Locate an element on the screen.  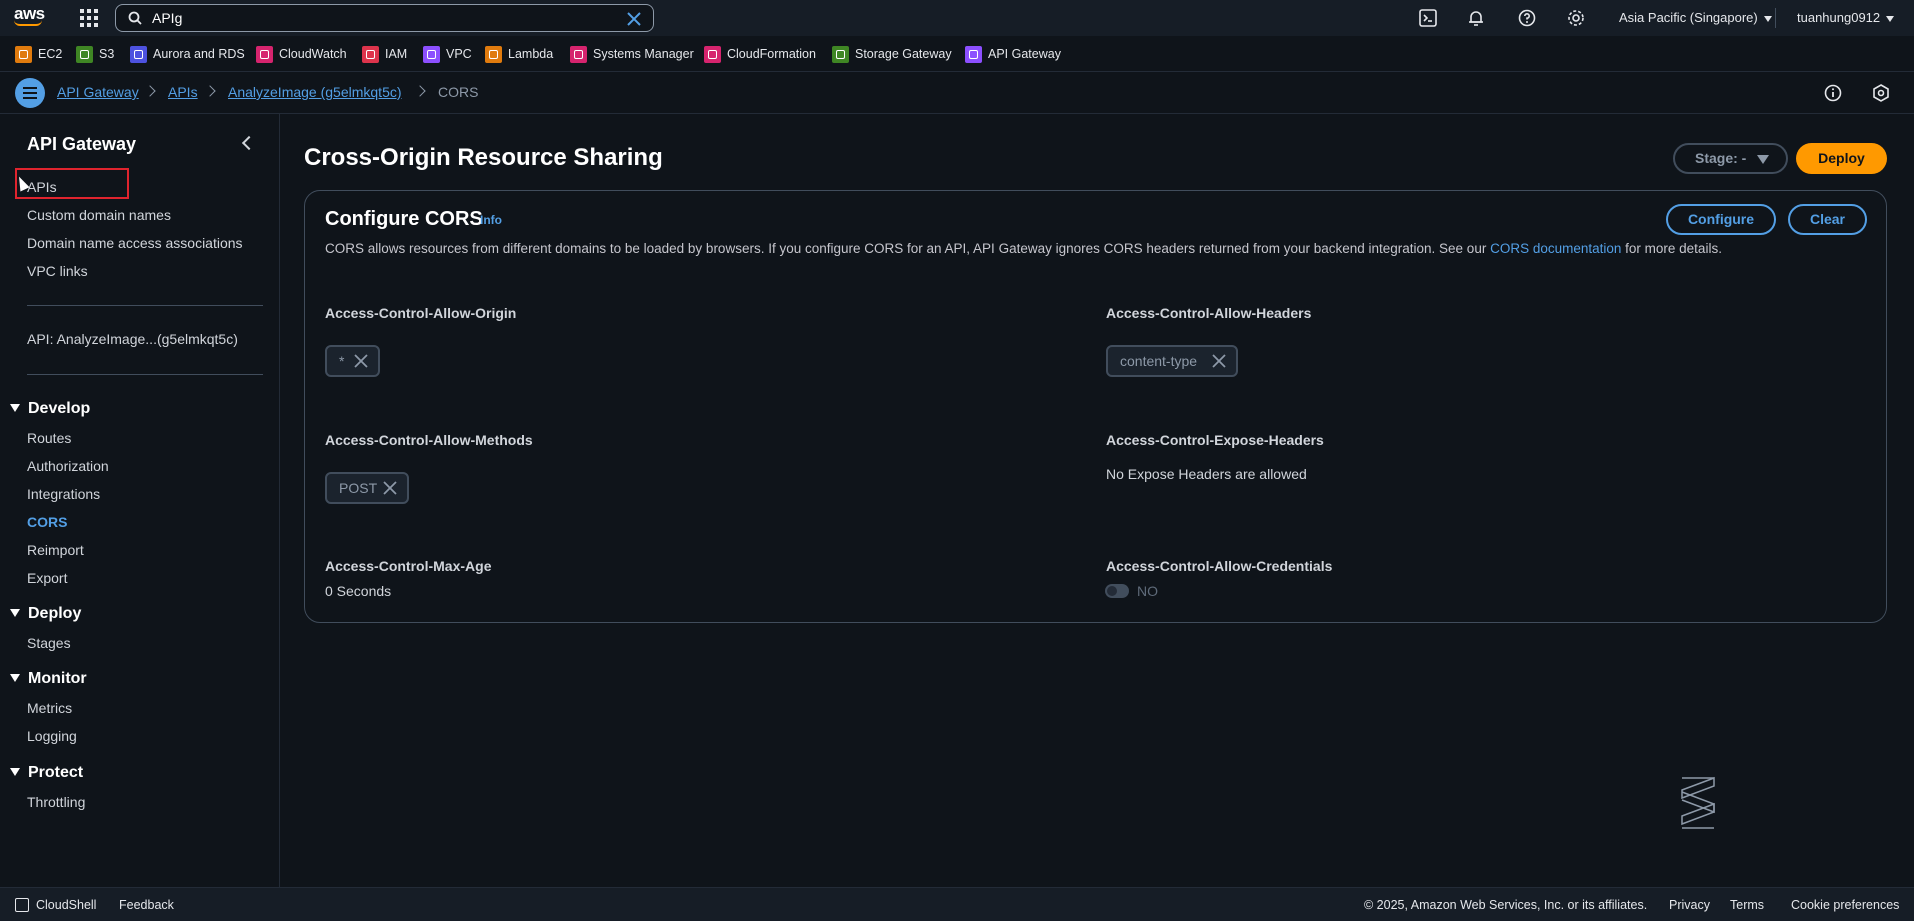
breadcrumb-current: CORS is located at coordinates (458, 92).